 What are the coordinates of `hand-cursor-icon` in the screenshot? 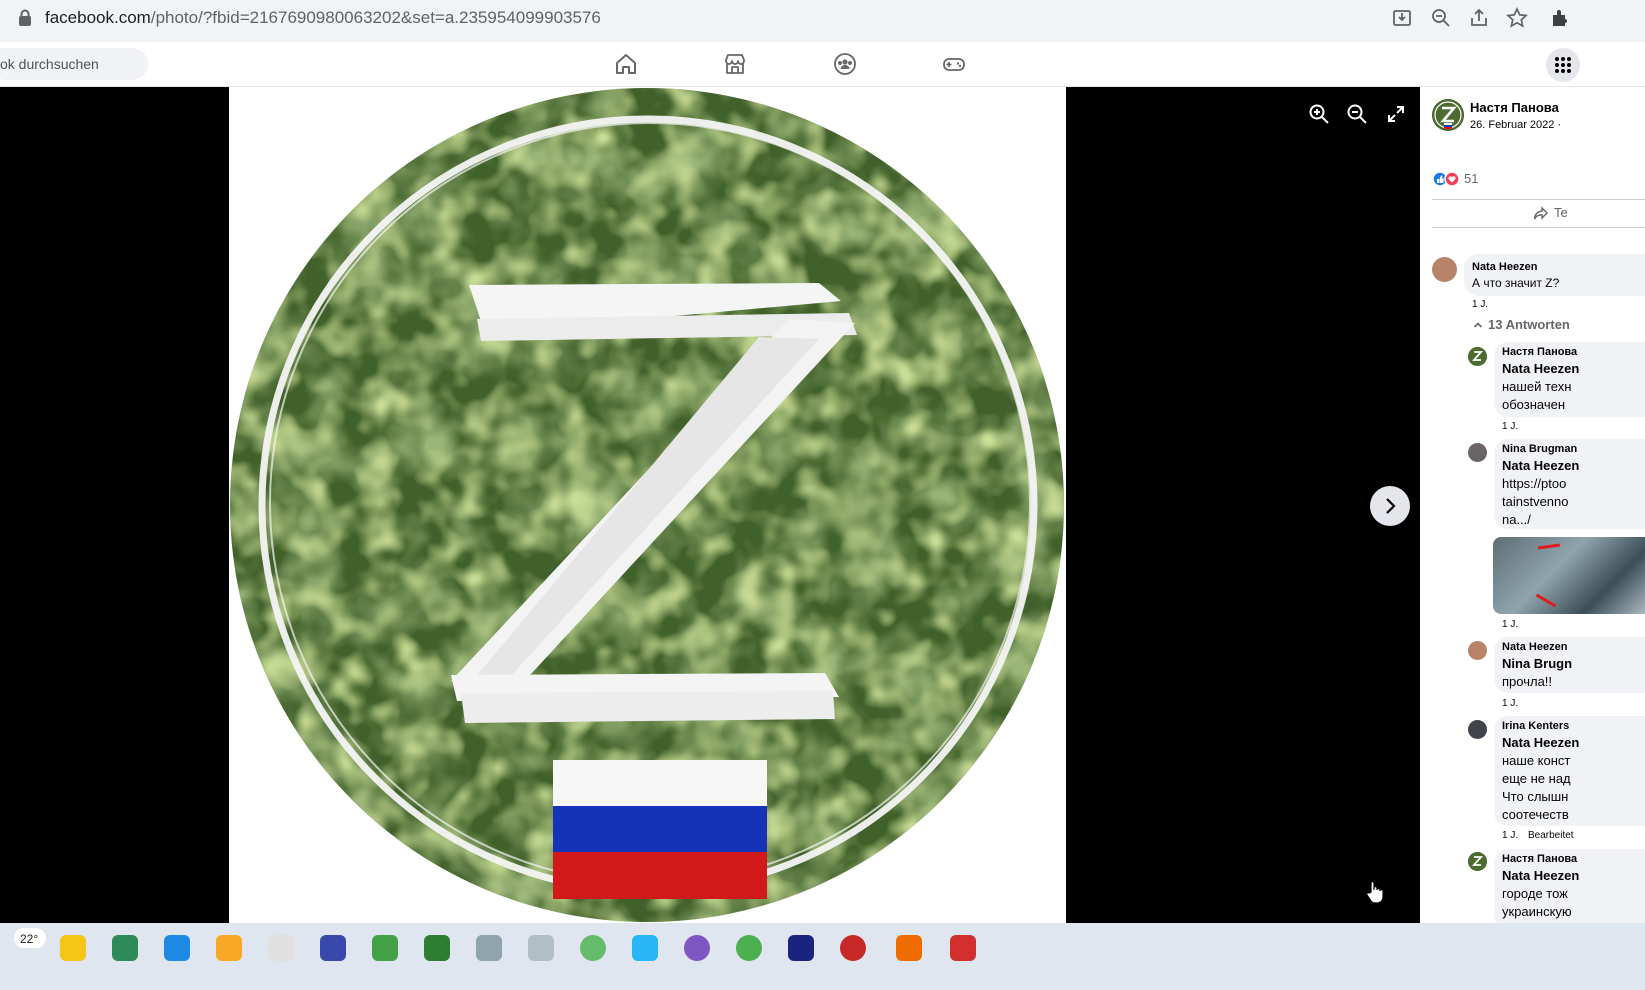 It's located at (1375, 892).